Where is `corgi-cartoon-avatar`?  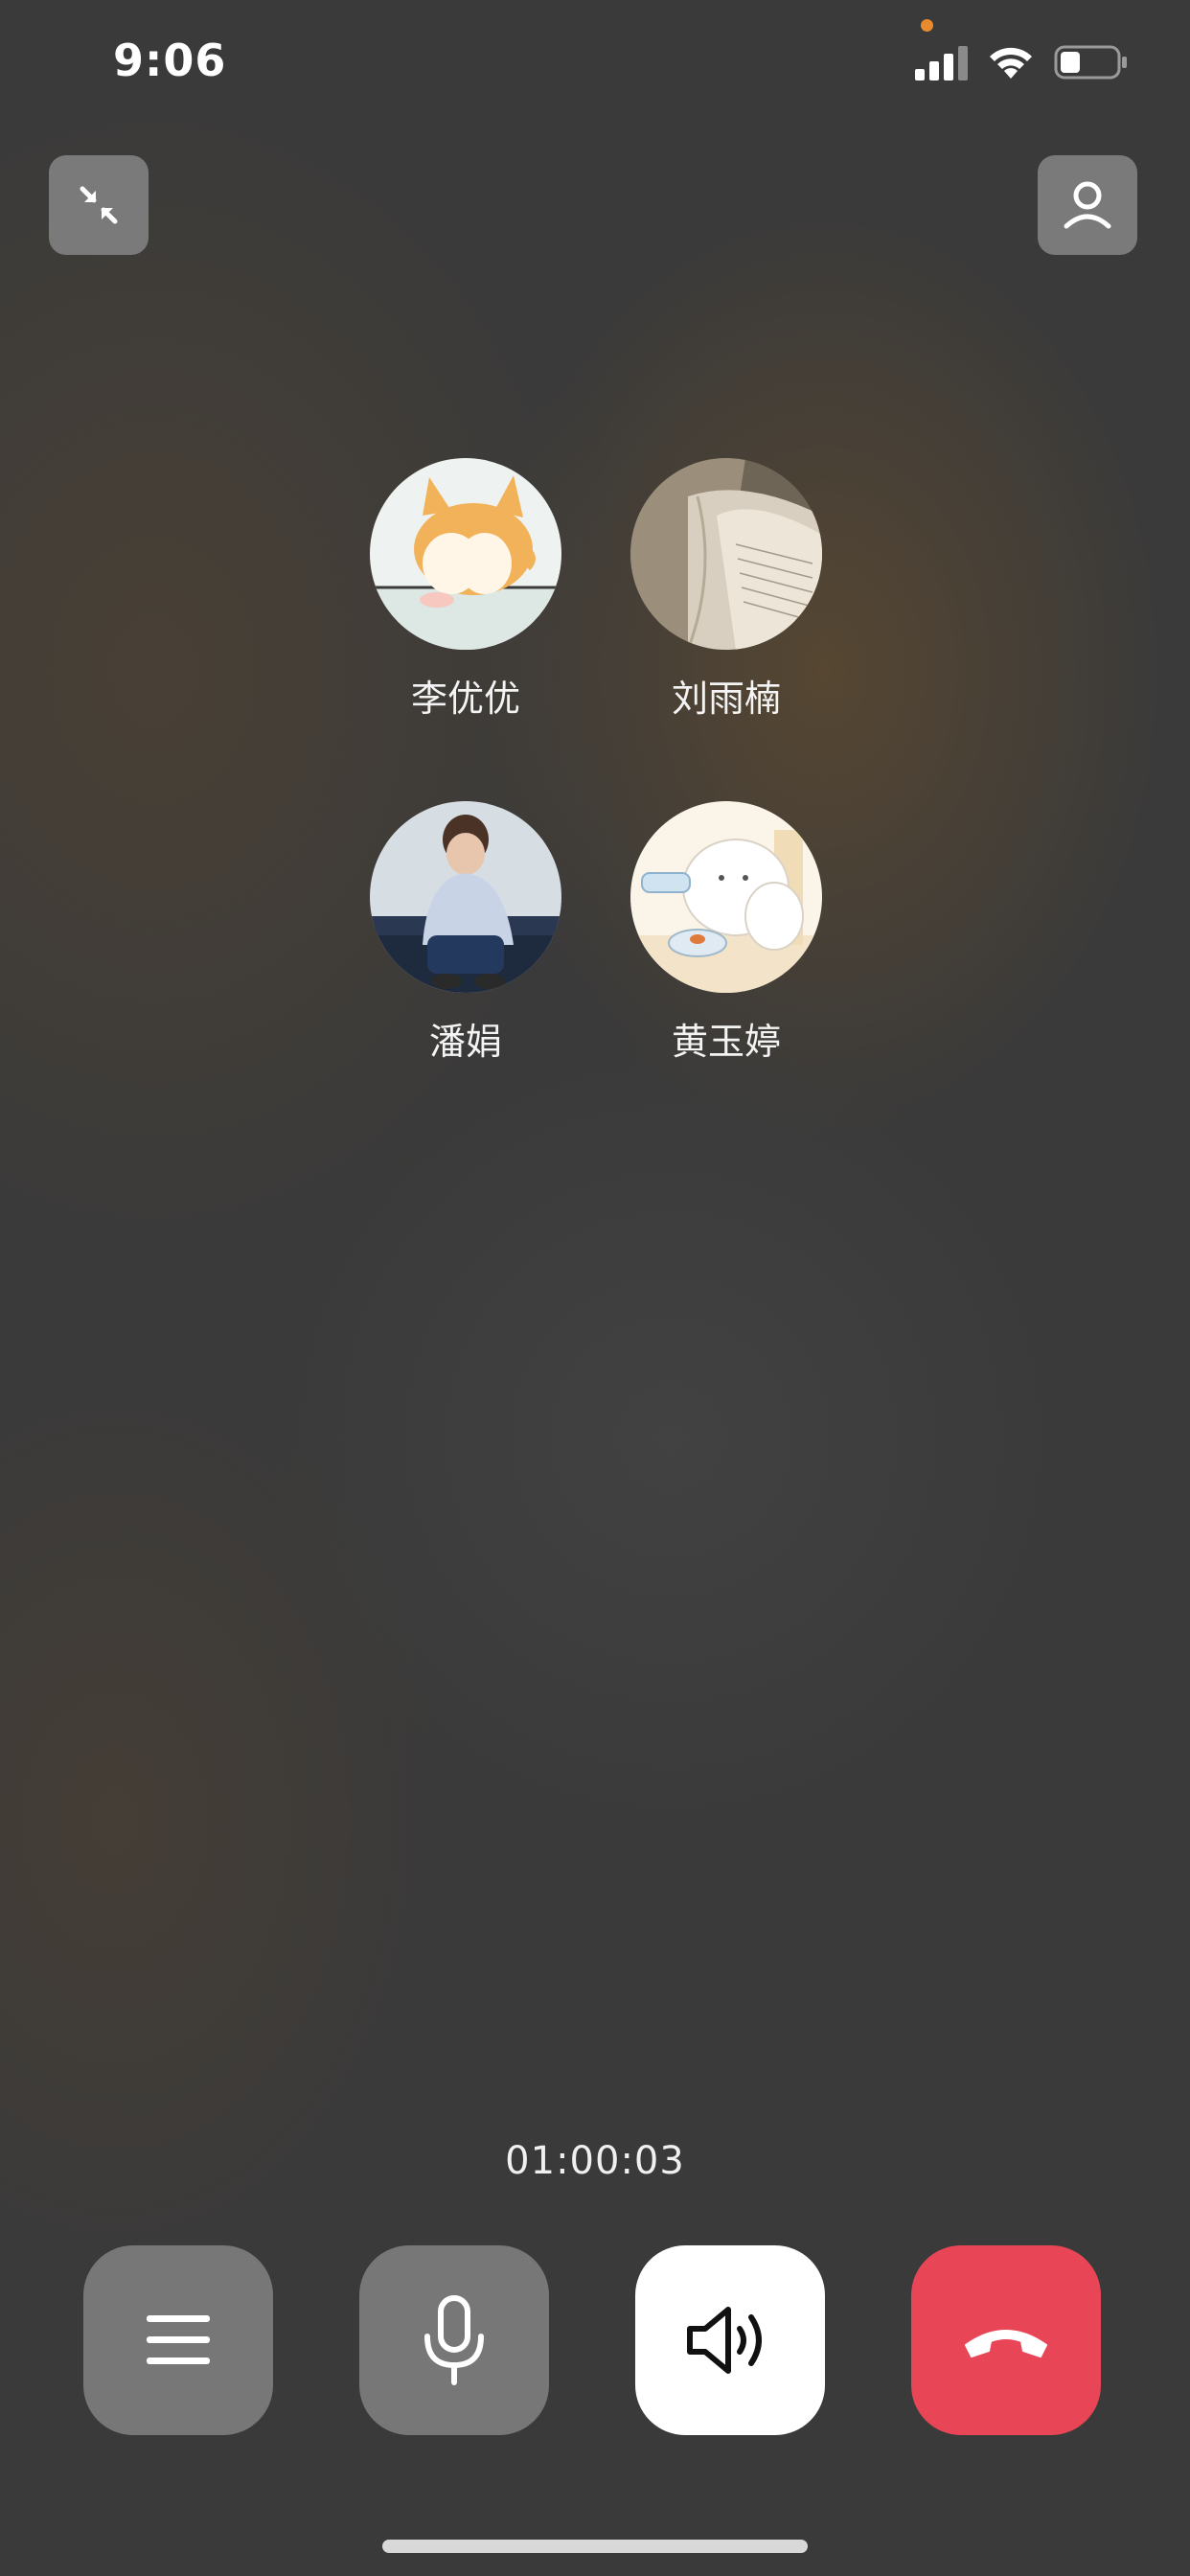
corgi-cartoon-avatar is located at coordinates (466, 554).